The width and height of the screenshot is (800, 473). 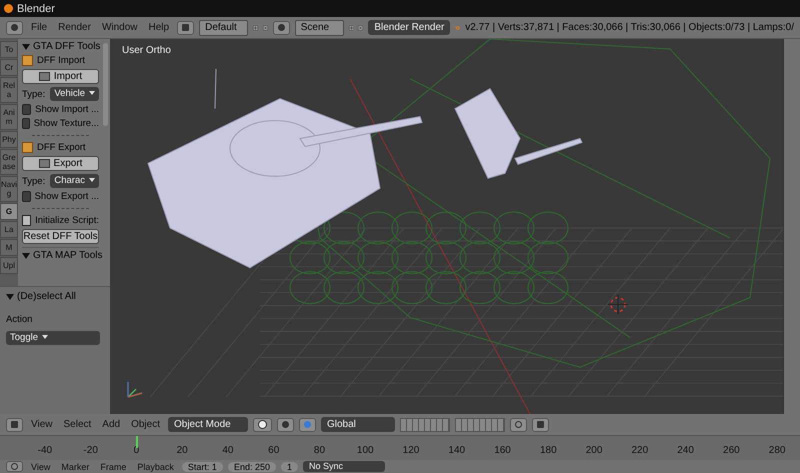 What do you see at coordinates (111, 424) in the screenshot?
I see `menu-item: Add` at bounding box center [111, 424].